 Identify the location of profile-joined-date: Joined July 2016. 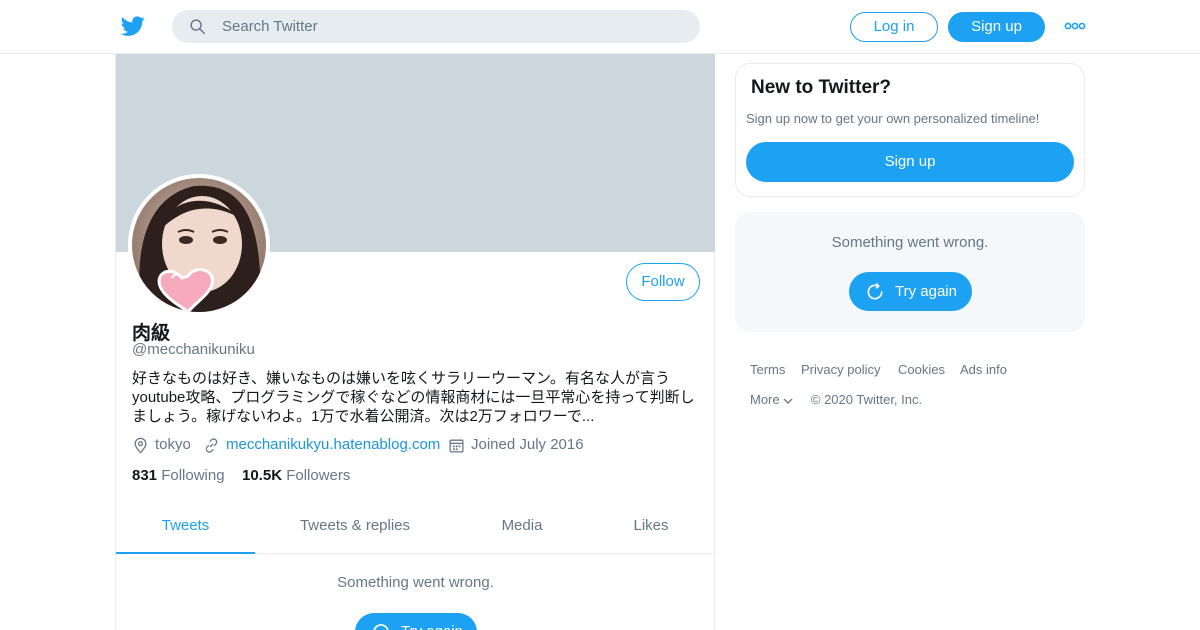
(527, 444).